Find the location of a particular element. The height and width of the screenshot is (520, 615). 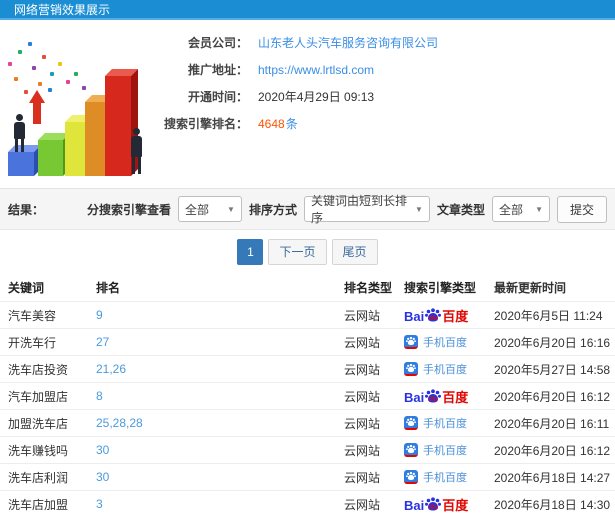

table-row: 洗车店投资 21,26 云网站 手机百度 2020年5月27日 14:58 is located at coordinates (307, 368).